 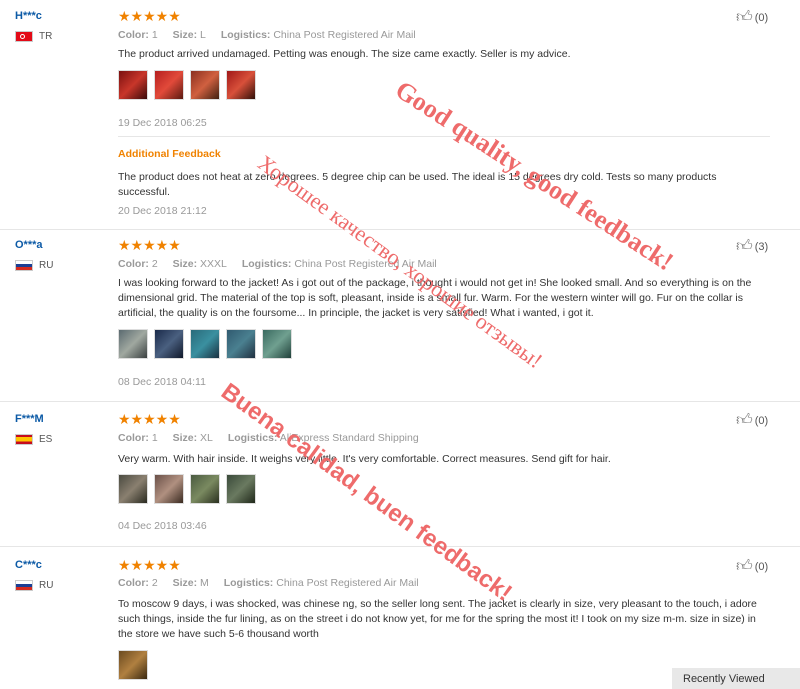 What do you see at coordinates (162, 526) in the screenshot?
I see `review-date: 04 Dec 2018 03:46` at bounding box center [162, 526].